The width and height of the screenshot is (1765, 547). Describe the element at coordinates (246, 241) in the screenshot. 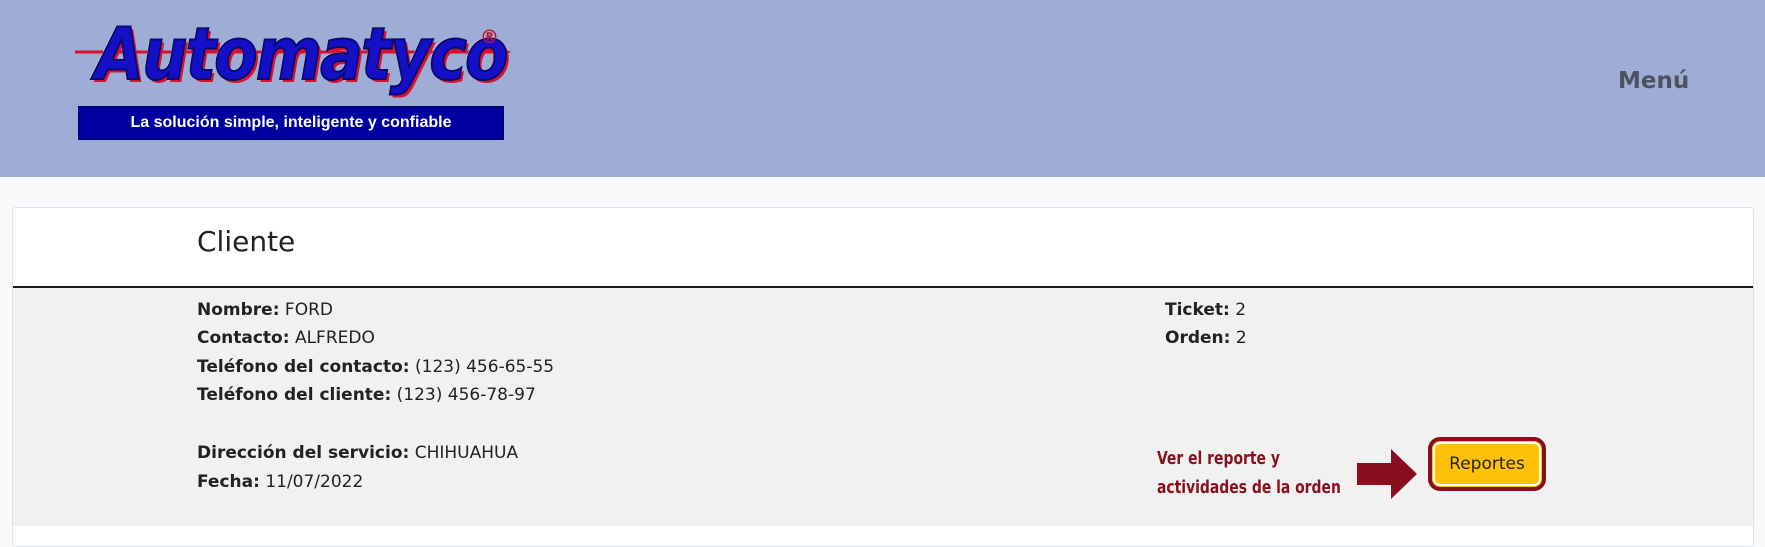

I see `card-title: Cliente` at that location.